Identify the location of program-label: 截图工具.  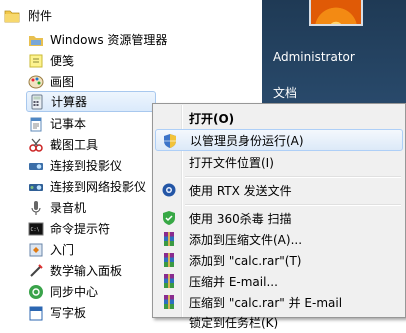
(74, 145).